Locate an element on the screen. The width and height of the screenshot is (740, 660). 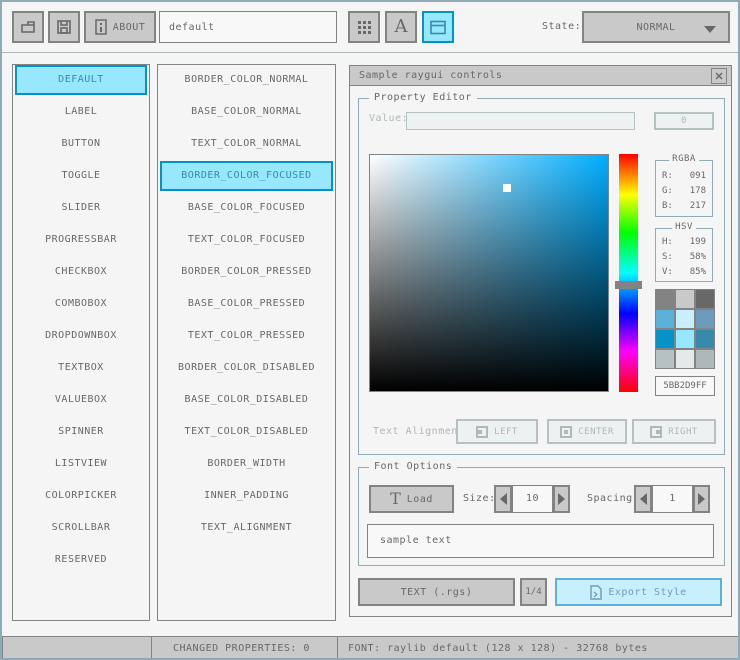
spacing-label: Spacing: is located at coordinates (613, 498).